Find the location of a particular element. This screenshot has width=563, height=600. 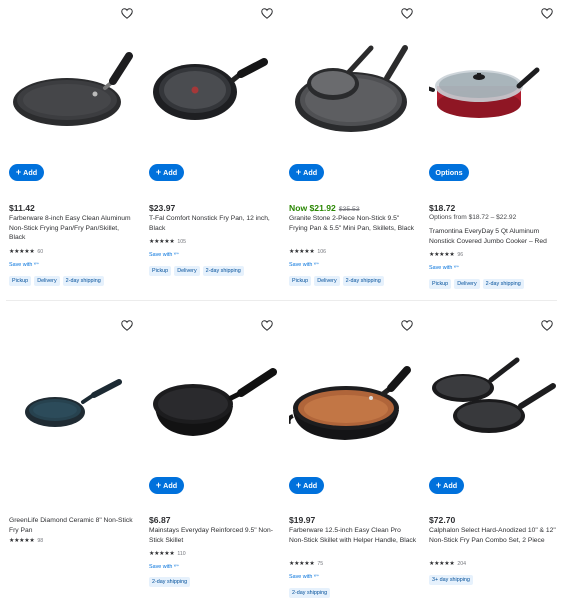

rating-count: 204 is located at coordinates (462, 564).